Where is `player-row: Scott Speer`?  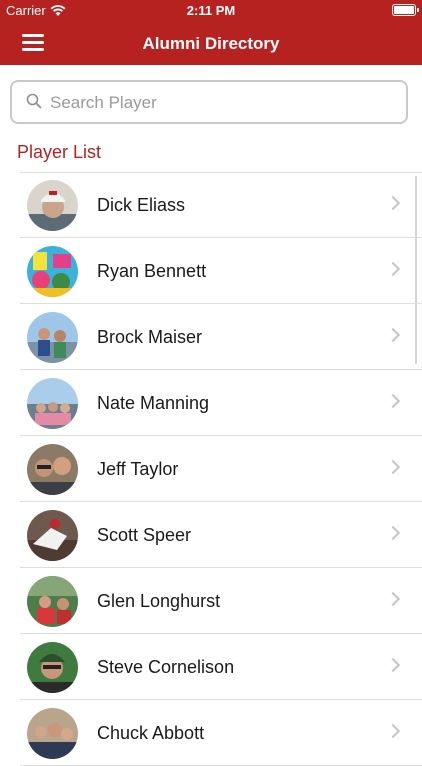 player-row: Scott Speer is located at coordinates (211, 535).